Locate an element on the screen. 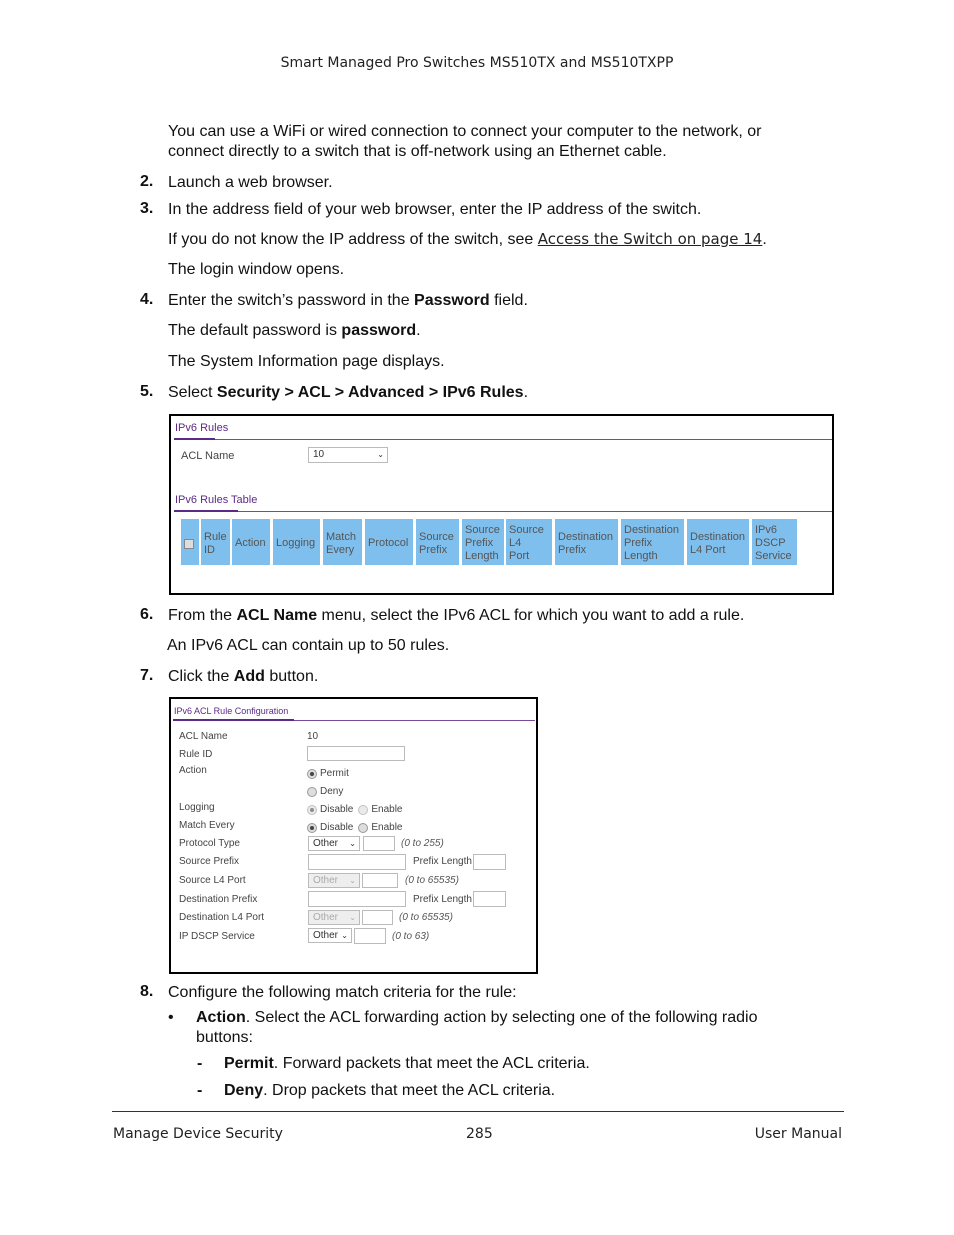 The height and width of the screenshot is (1235, 954). action-bullet-text-2: buttons: is located at coordinates (224, 1037).